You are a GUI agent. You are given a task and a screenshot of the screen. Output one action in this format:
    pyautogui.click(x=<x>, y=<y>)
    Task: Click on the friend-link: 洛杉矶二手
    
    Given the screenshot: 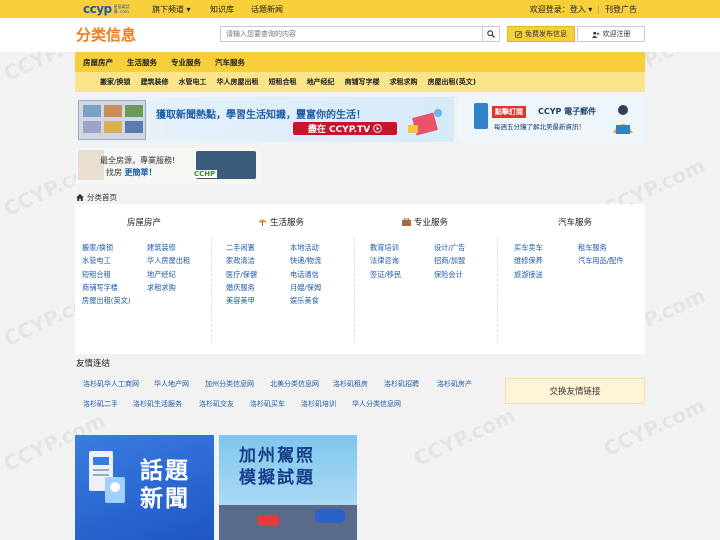 What is the action you would take?
    pyautogui.click(x=100, y=404)
    